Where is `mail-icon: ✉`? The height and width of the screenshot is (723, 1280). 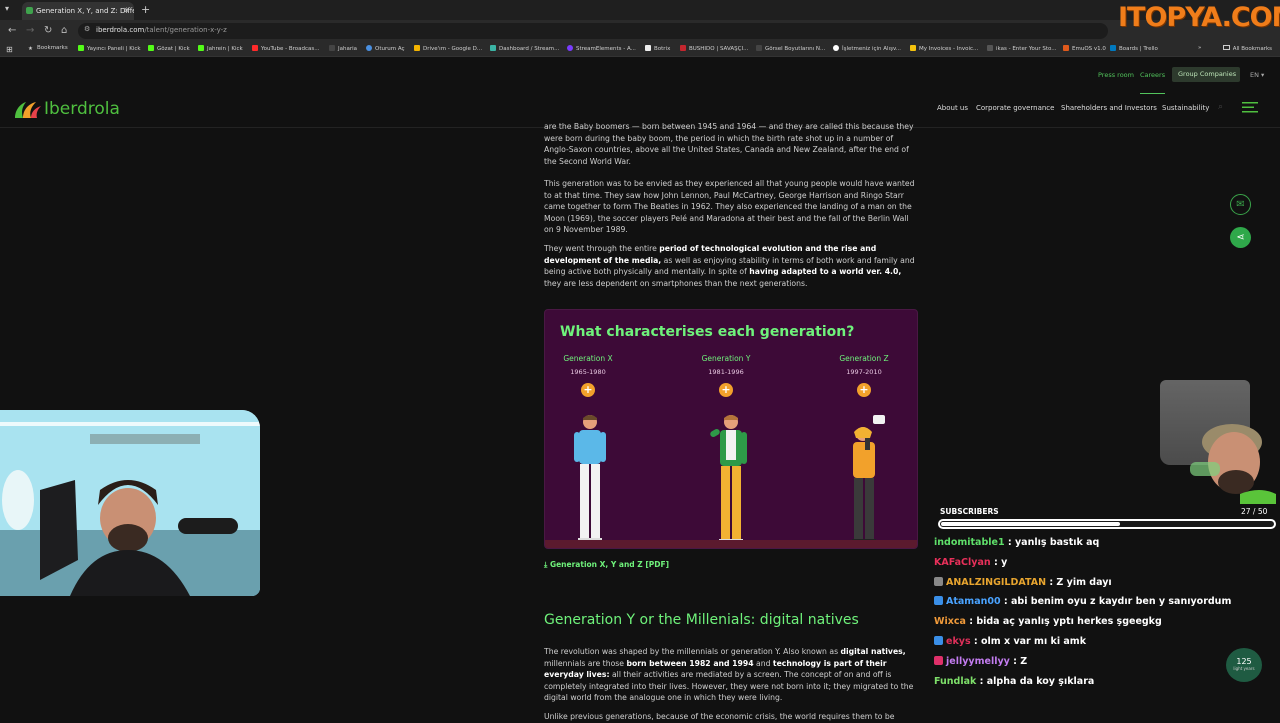 mail-icon: ✉ is located at coordinates (1240, 204).